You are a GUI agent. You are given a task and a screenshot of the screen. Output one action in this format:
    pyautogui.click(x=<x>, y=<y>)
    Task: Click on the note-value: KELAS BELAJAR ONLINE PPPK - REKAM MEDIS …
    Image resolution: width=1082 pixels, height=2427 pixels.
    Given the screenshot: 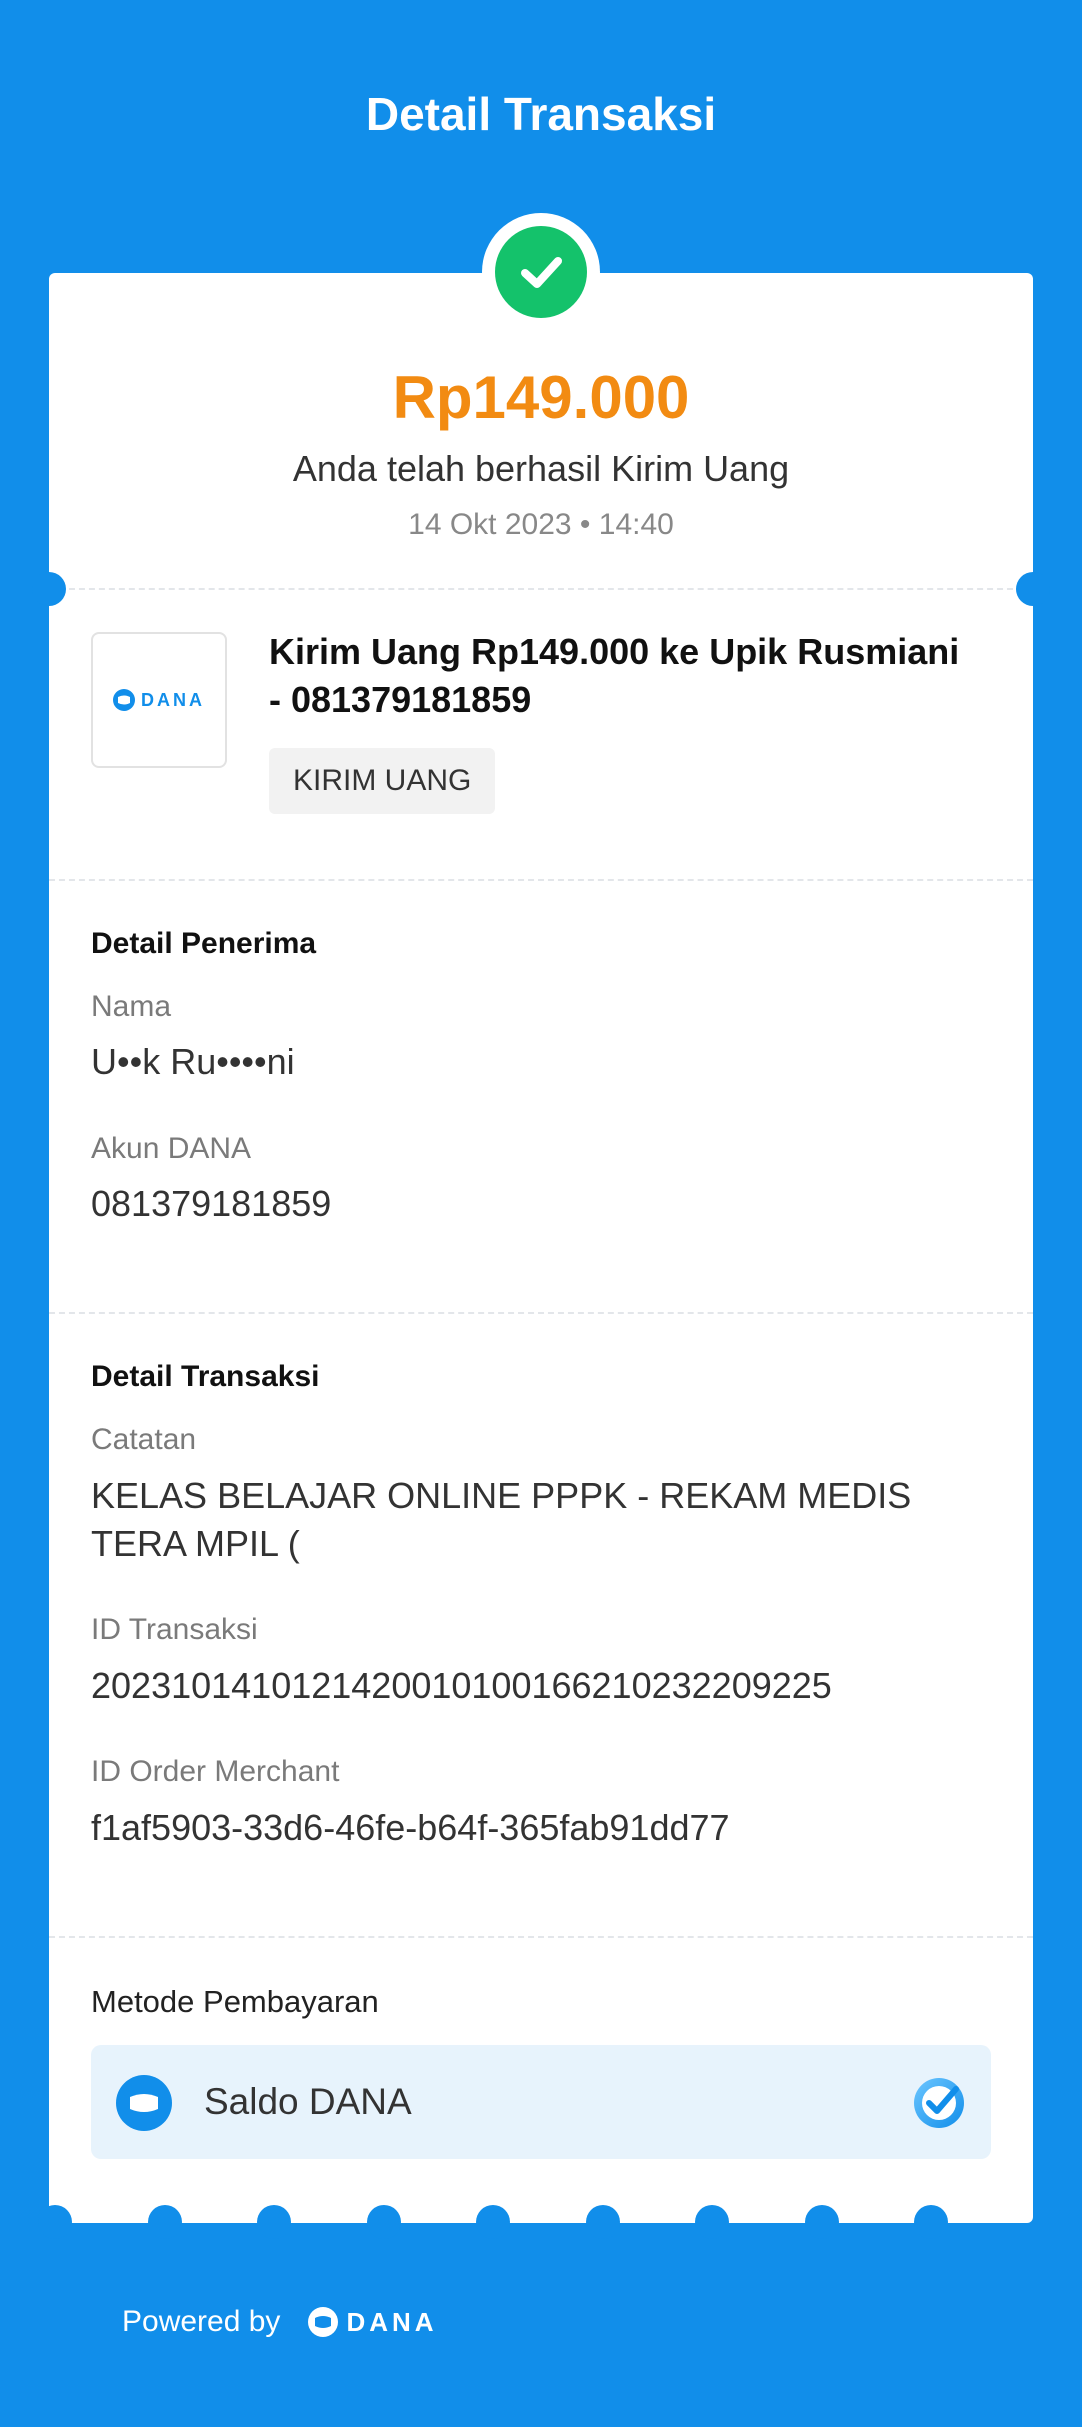 What is the action you would take?
    pyautogui.click(x=501, y=1519)
    